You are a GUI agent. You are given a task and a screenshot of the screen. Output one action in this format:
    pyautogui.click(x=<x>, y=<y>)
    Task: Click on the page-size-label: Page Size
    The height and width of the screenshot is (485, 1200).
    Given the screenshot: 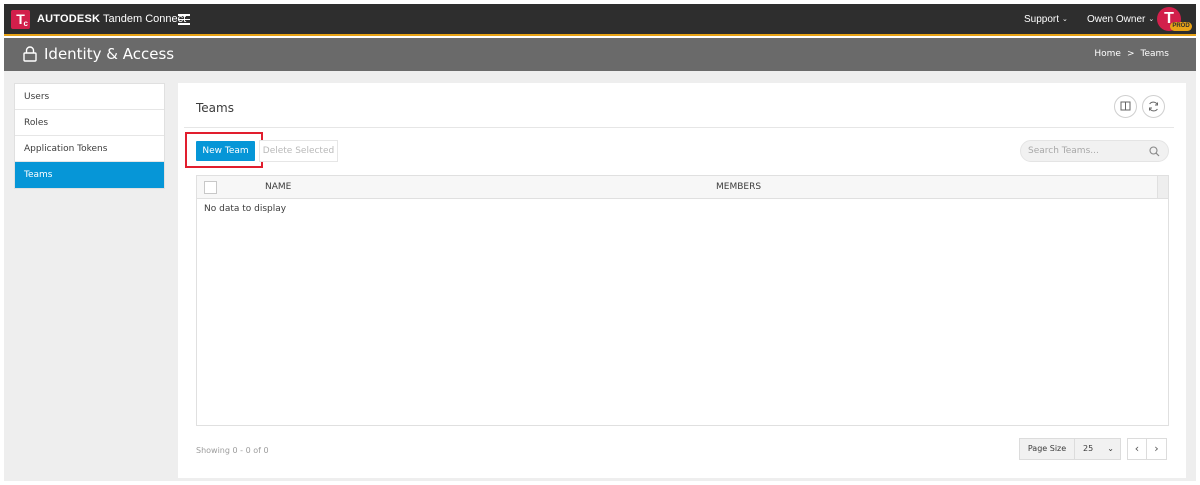 What is the action you would take?
    pyautogui.click(x=1047, y=449)
    